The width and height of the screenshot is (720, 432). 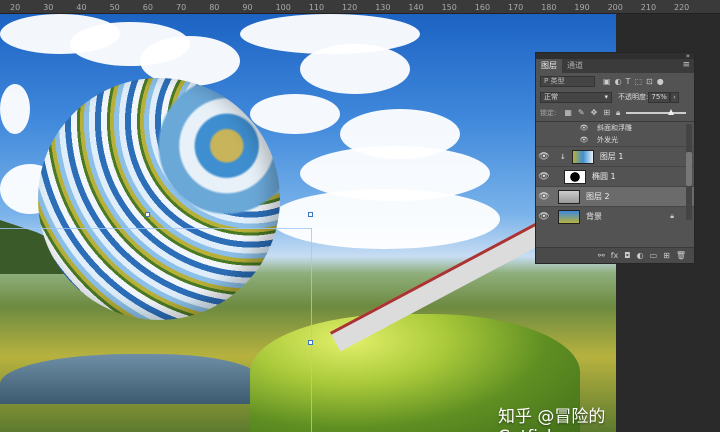 I want to click on new-group-icon: ▭, so click(x=654, y=255).